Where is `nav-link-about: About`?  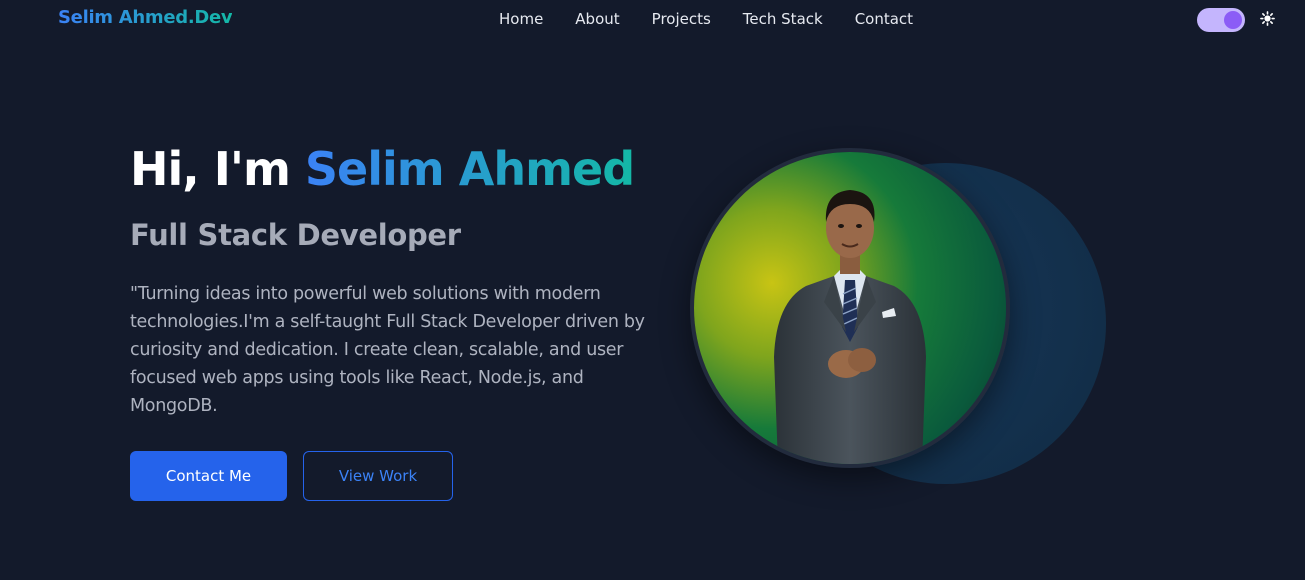
nav-link-about: About is located at coordinates (597, 19).